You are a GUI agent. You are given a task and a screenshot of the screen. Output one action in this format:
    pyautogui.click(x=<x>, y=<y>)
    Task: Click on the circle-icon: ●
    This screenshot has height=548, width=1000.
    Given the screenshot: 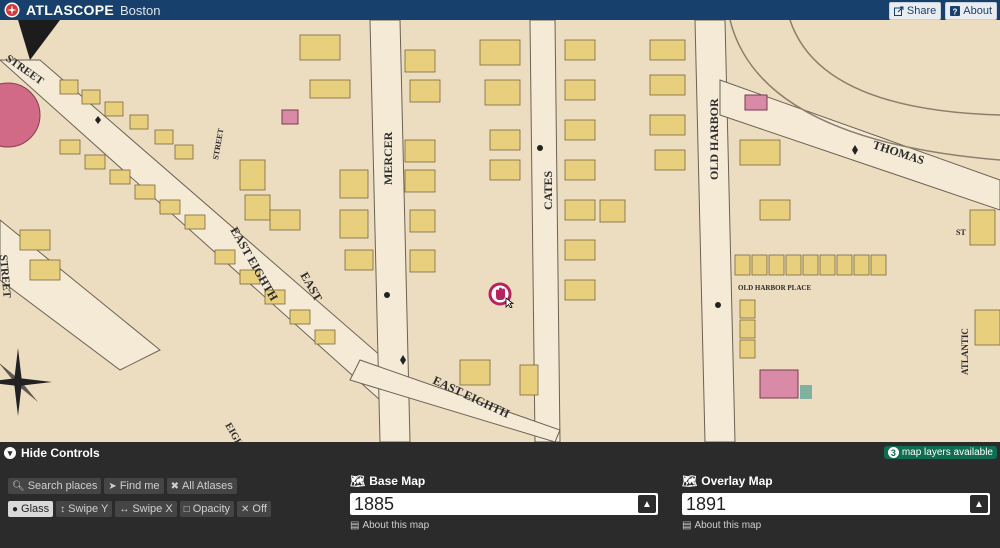 What is the action you would take?
    pyautogui.click(x=15, y=509)
    